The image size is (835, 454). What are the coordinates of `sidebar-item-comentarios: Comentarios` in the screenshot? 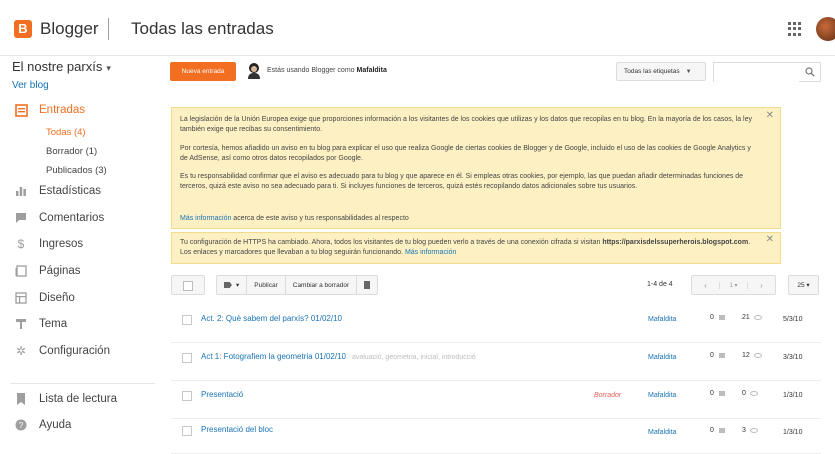 It's located at (59, 218).